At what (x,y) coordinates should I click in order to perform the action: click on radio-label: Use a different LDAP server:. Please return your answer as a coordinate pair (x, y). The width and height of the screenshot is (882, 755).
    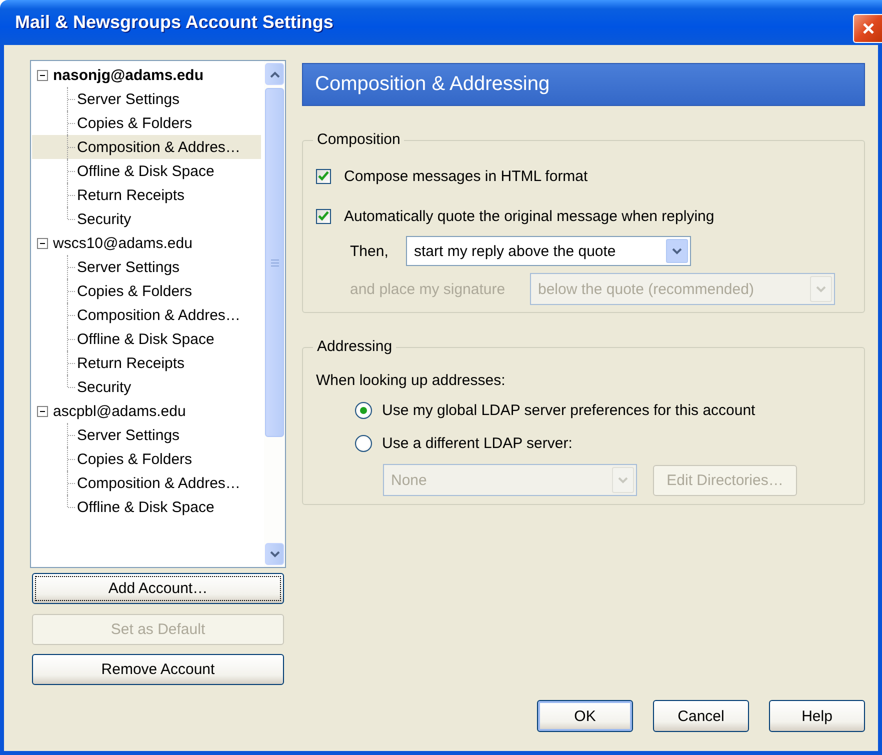
    Looking at the image, I should click on (477, 443).